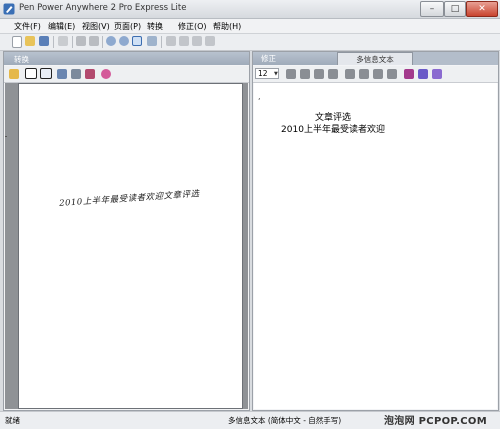  Describe the element at coordinates (46, 73) in the screenshot. I see `select-line-icon` at that location.